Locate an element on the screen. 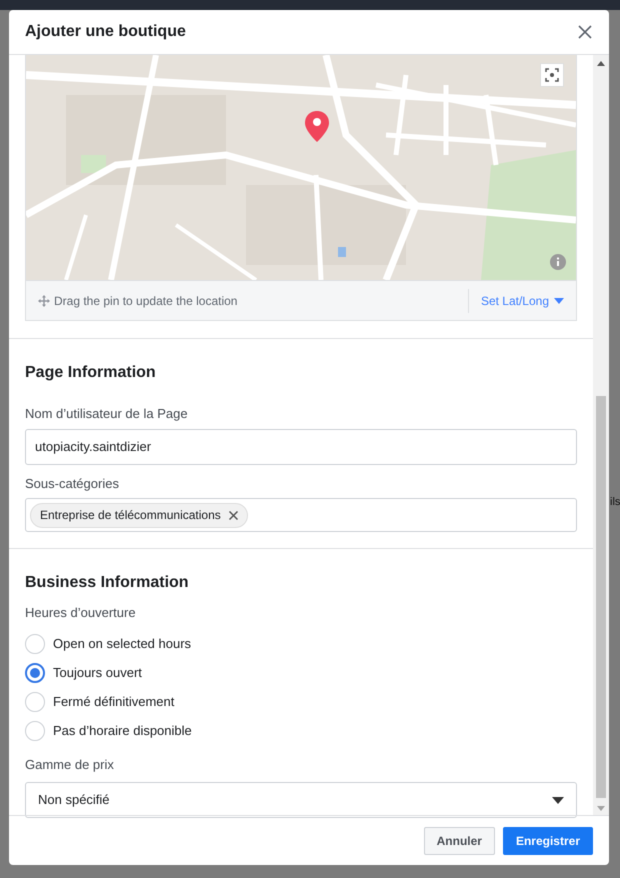  category-tag: Entreprise de télécommunications is located at coordinates (139, 515).